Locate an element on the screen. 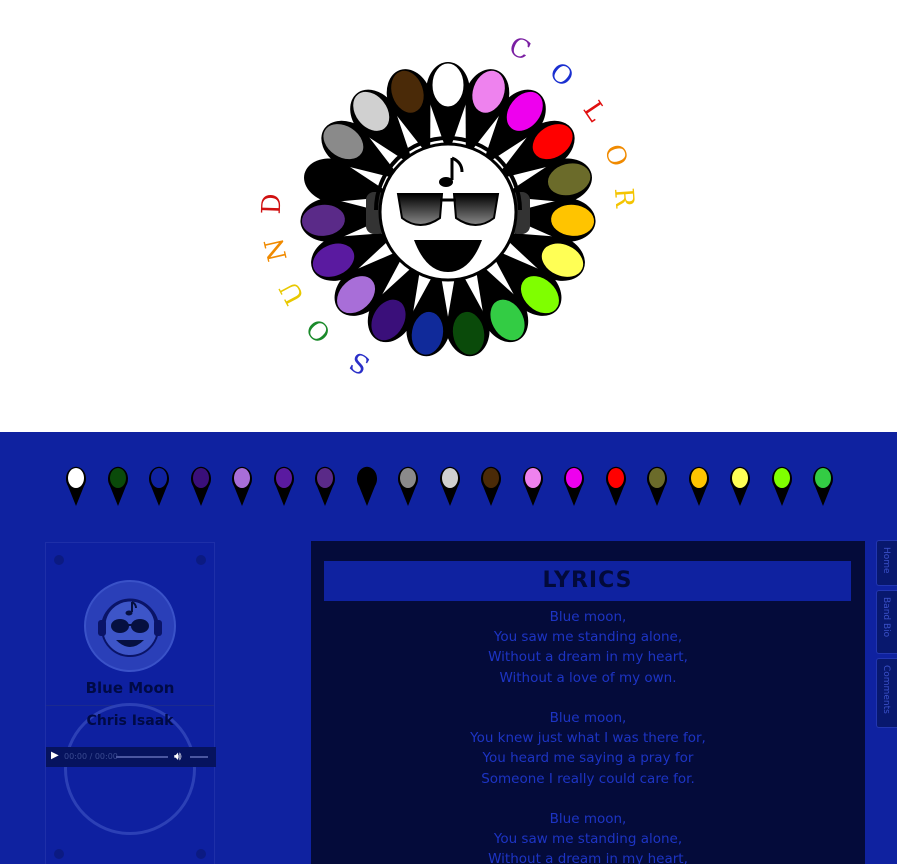 Image resolution: width=897 pixels, height=864 pixels. logo-sound-letter: N is located at coordinates (276, 249).